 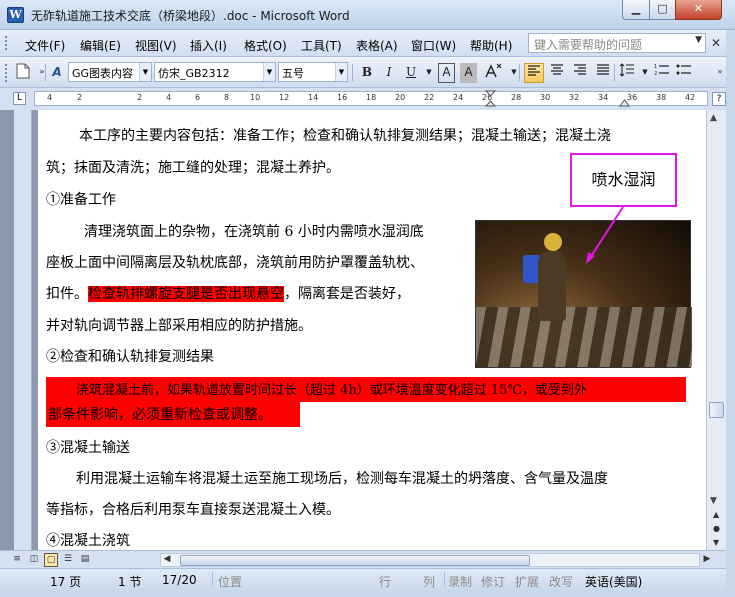 I want to click on status-page-of: 17/20, so click(x=179, y=580).